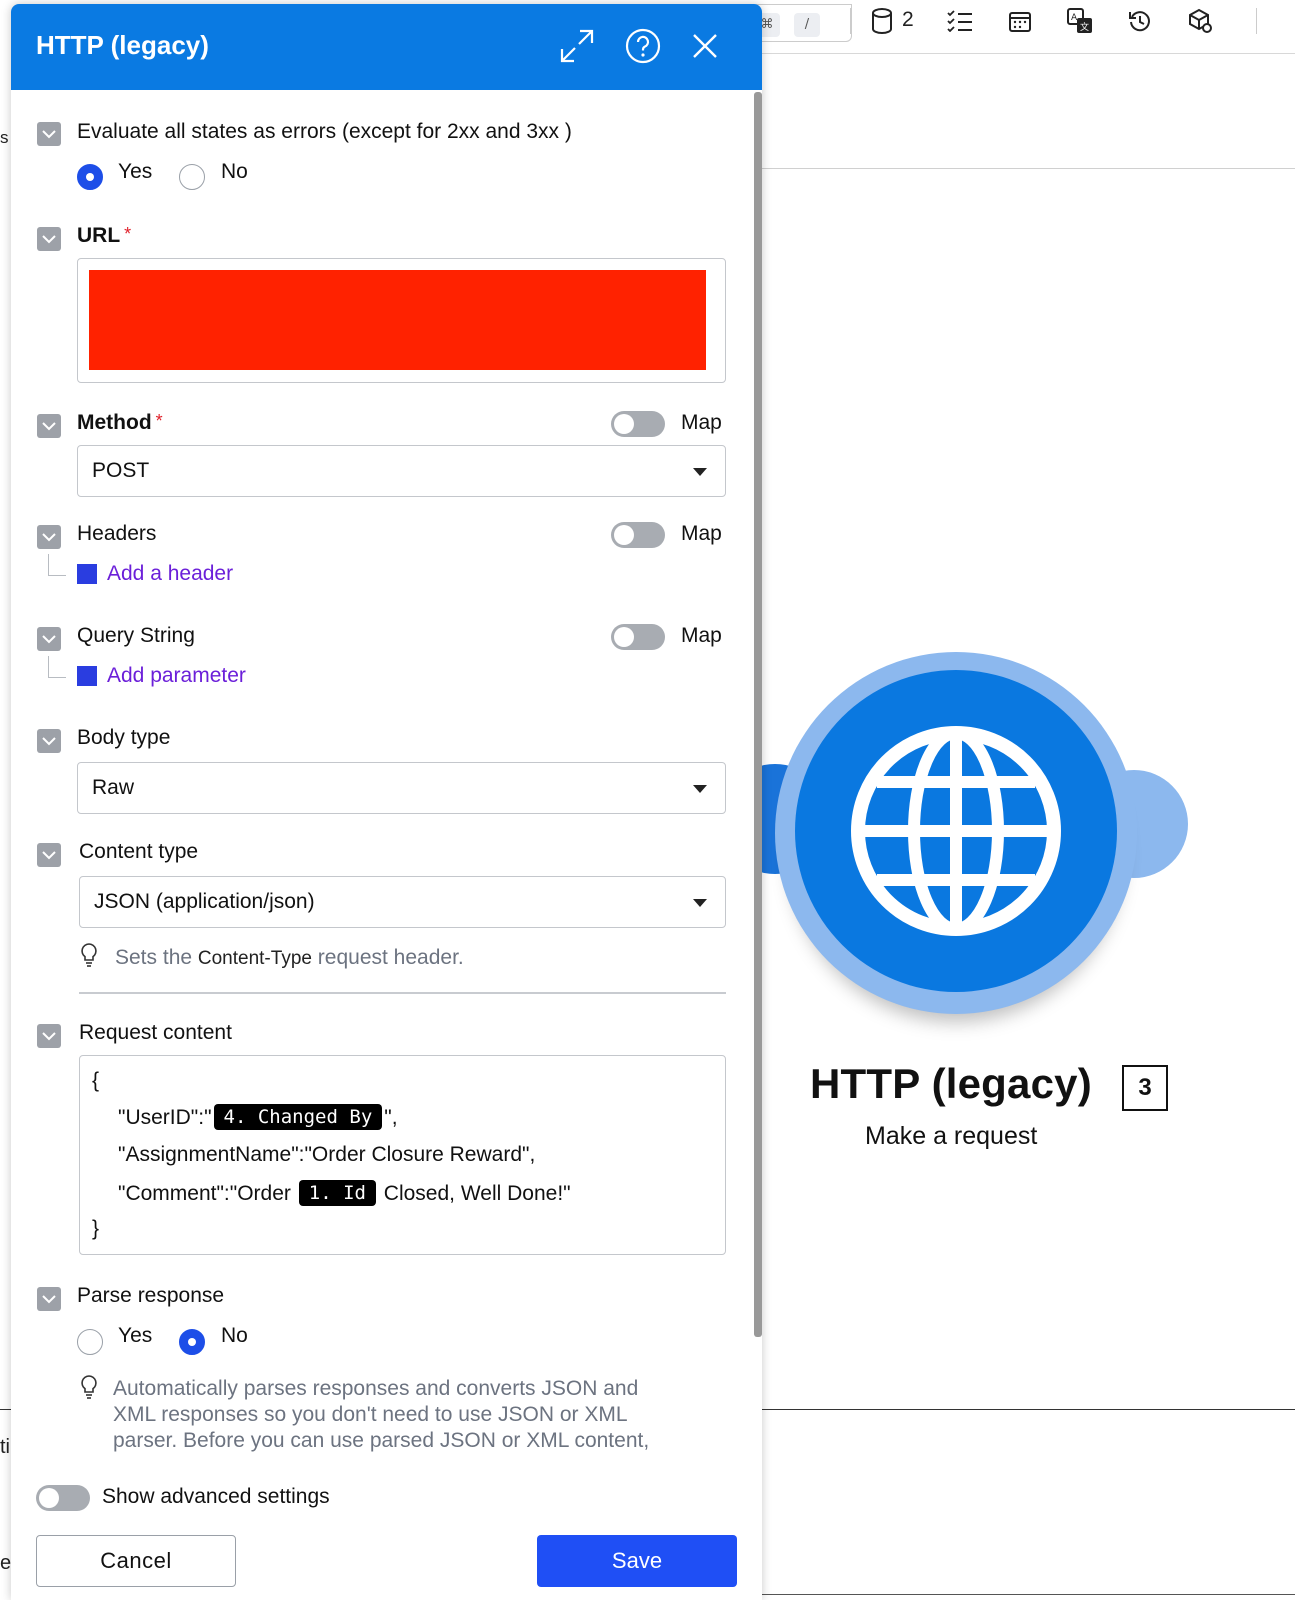  Describe the element at coordinates (1020, 21) in the screenshot. I see `calendar-icon` at that location.